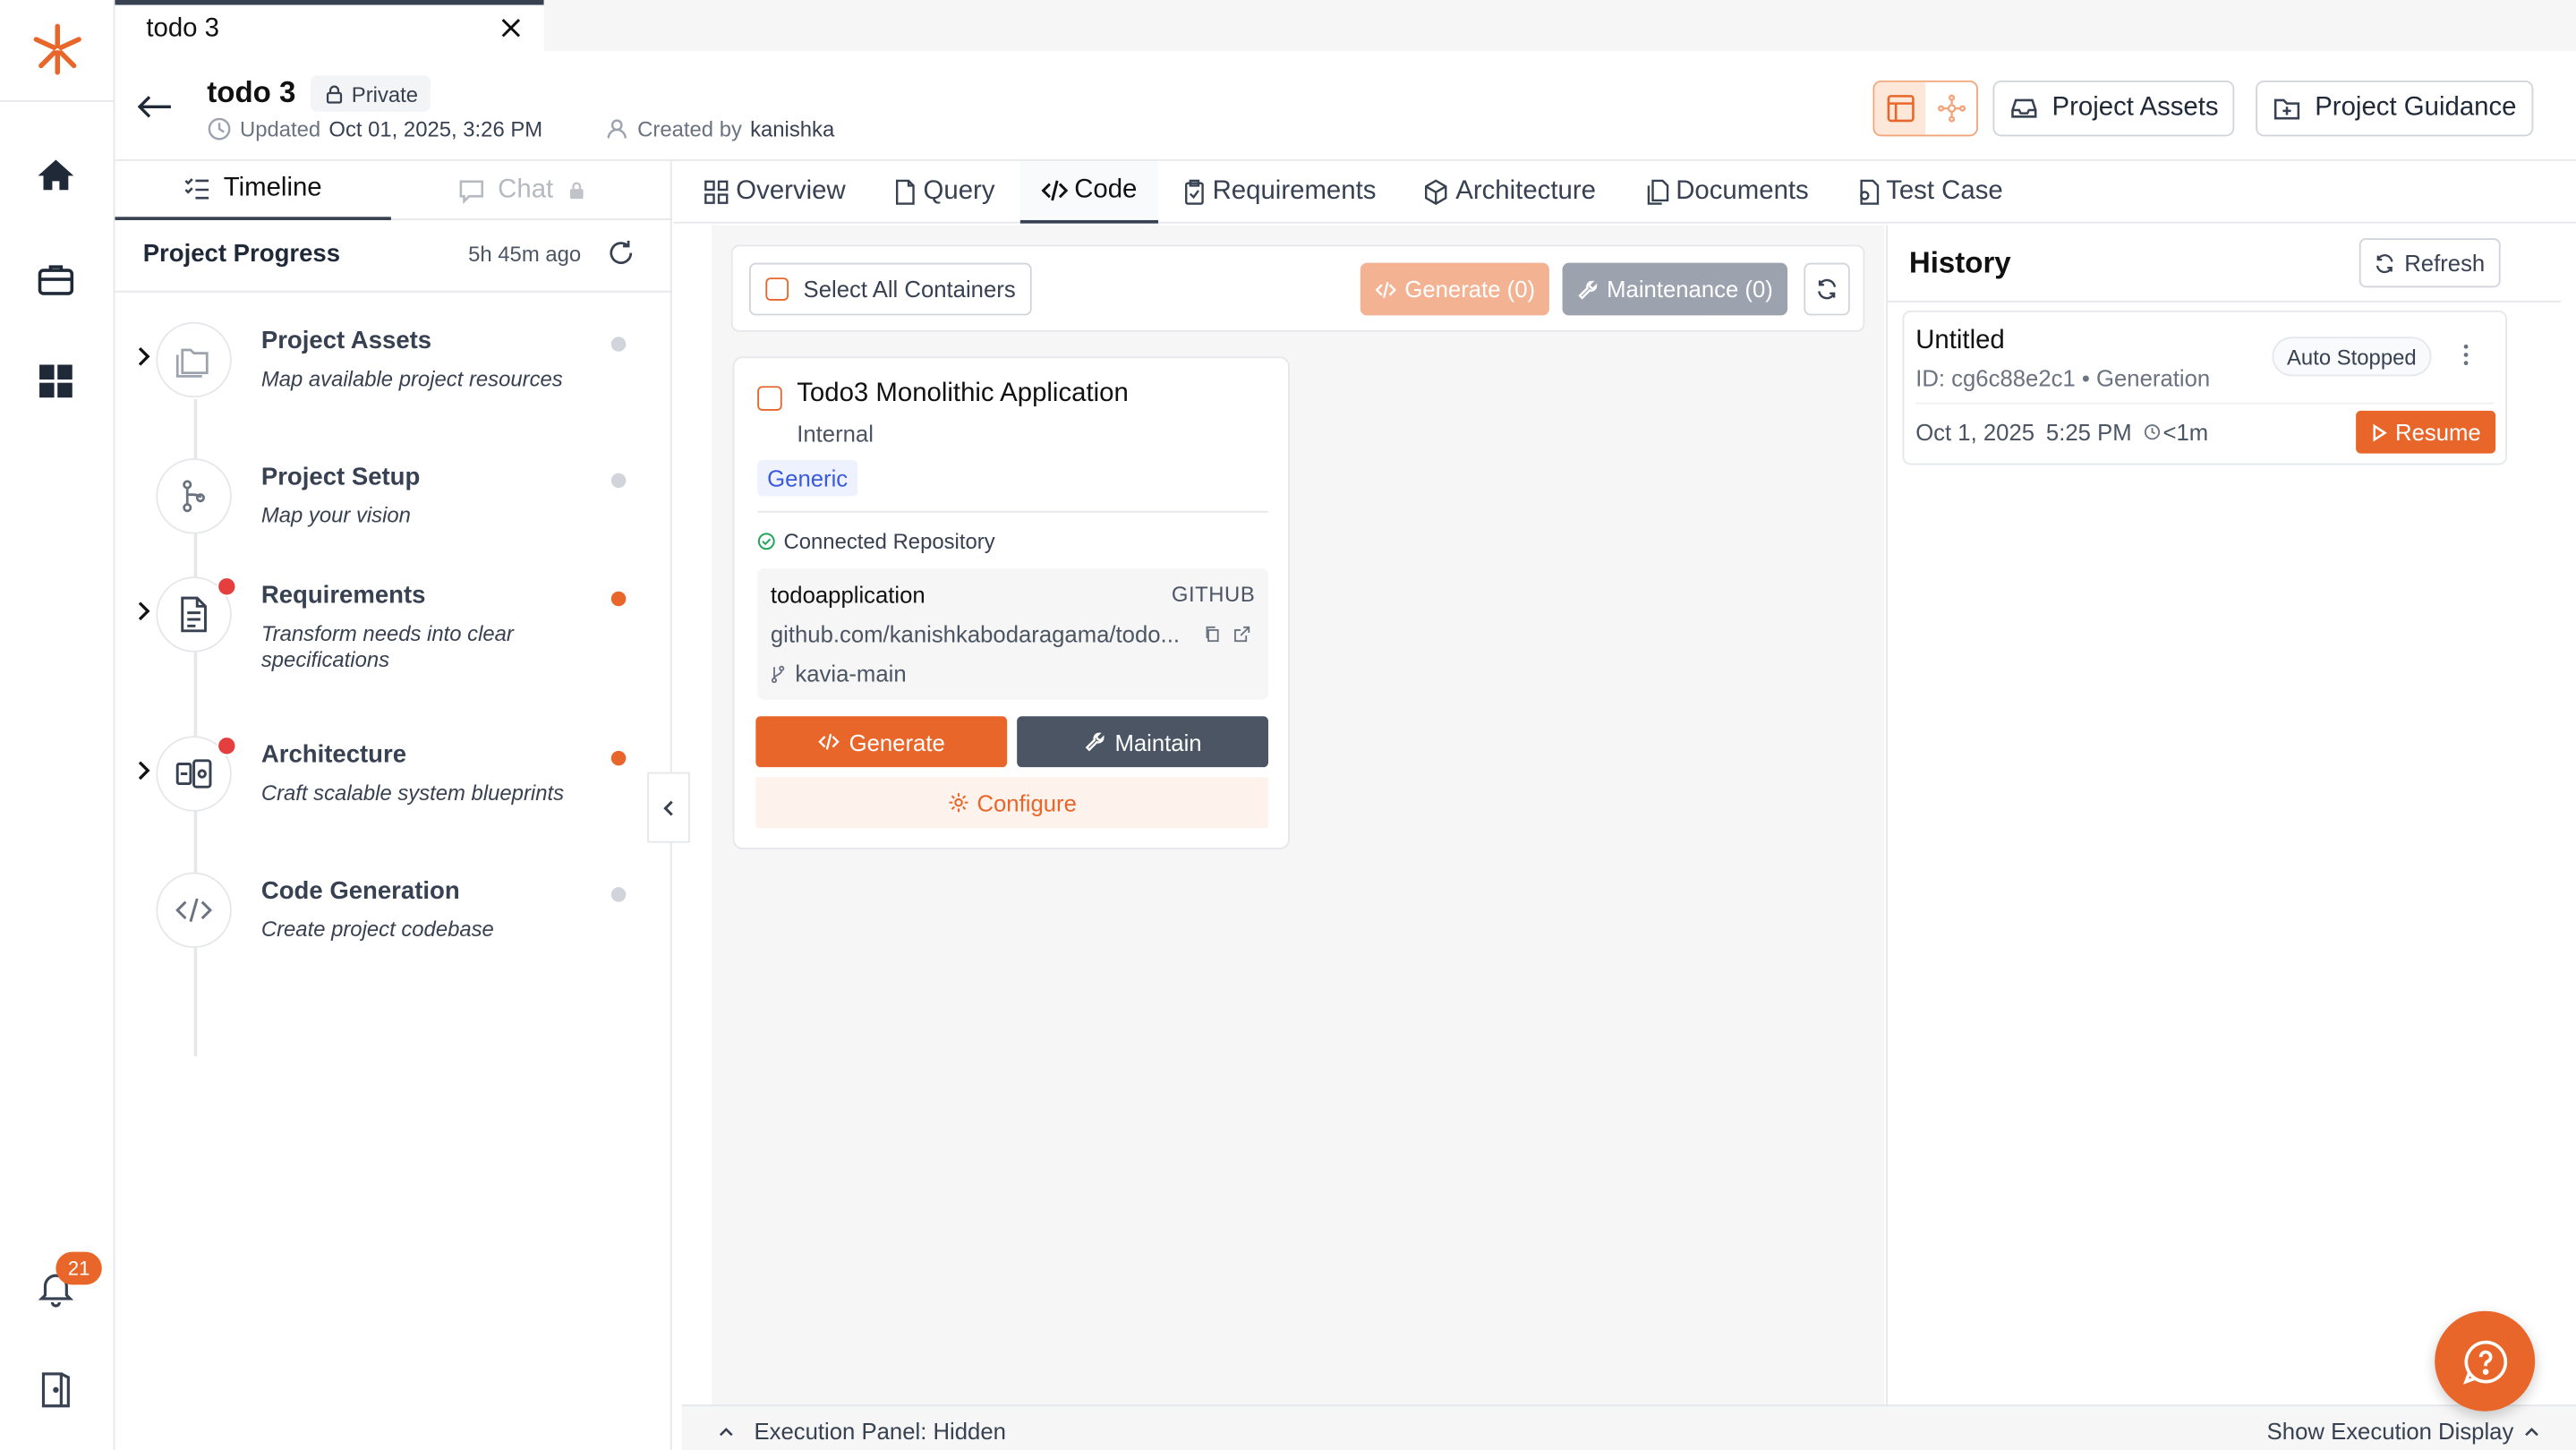 The image size is (2576, 1450). I want to click on project-assets-button: Project Assets, so click(2113, 108).